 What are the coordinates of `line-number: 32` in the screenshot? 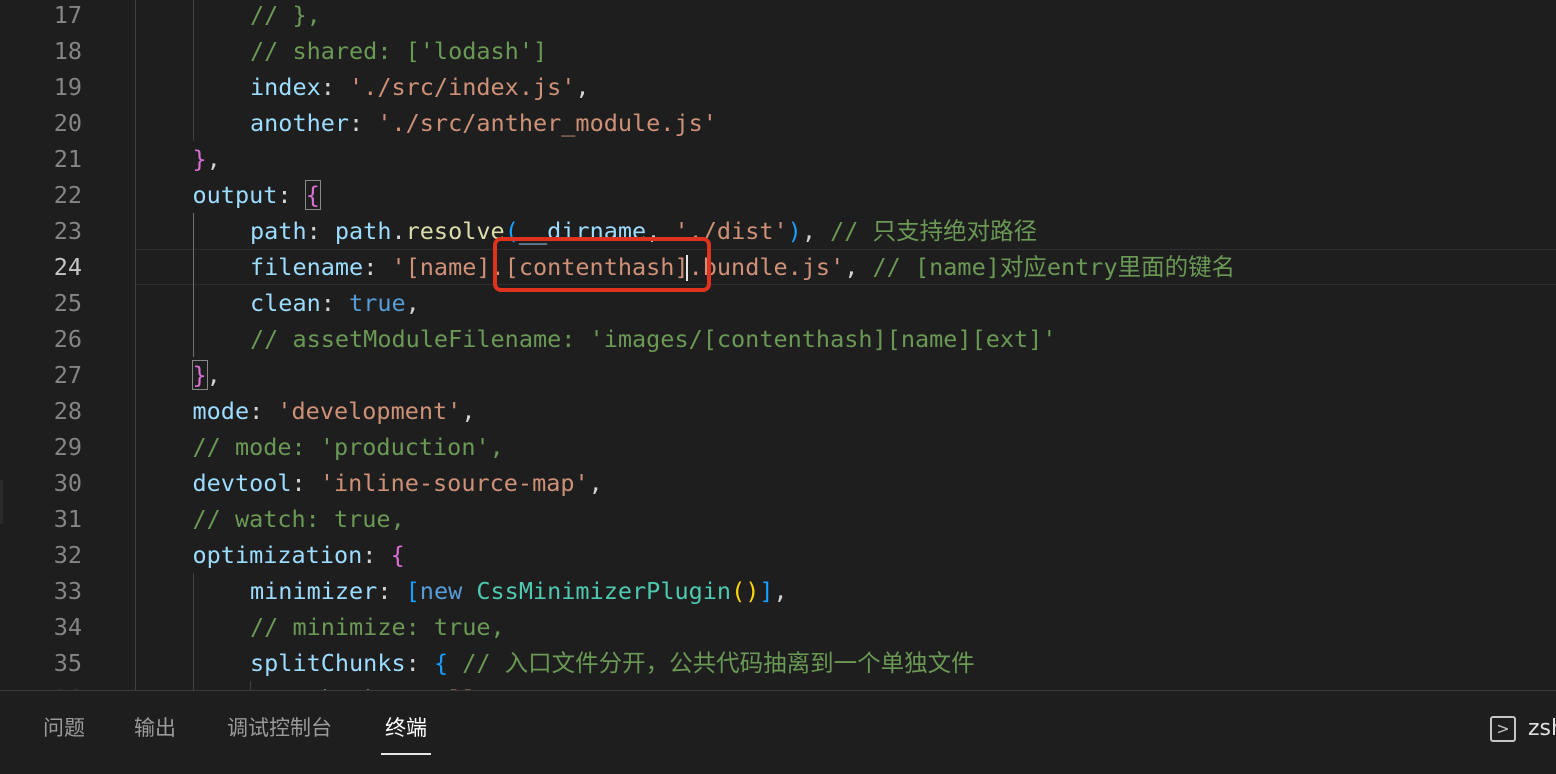 It's located at (67, 555).